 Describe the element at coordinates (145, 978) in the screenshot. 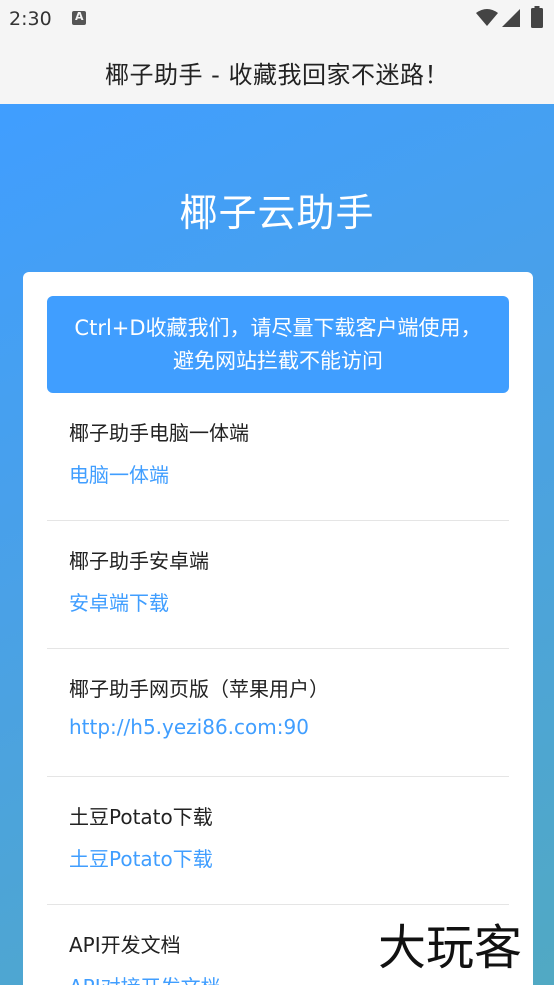

I see `api-docs-link: API对接开发文档` at that location.